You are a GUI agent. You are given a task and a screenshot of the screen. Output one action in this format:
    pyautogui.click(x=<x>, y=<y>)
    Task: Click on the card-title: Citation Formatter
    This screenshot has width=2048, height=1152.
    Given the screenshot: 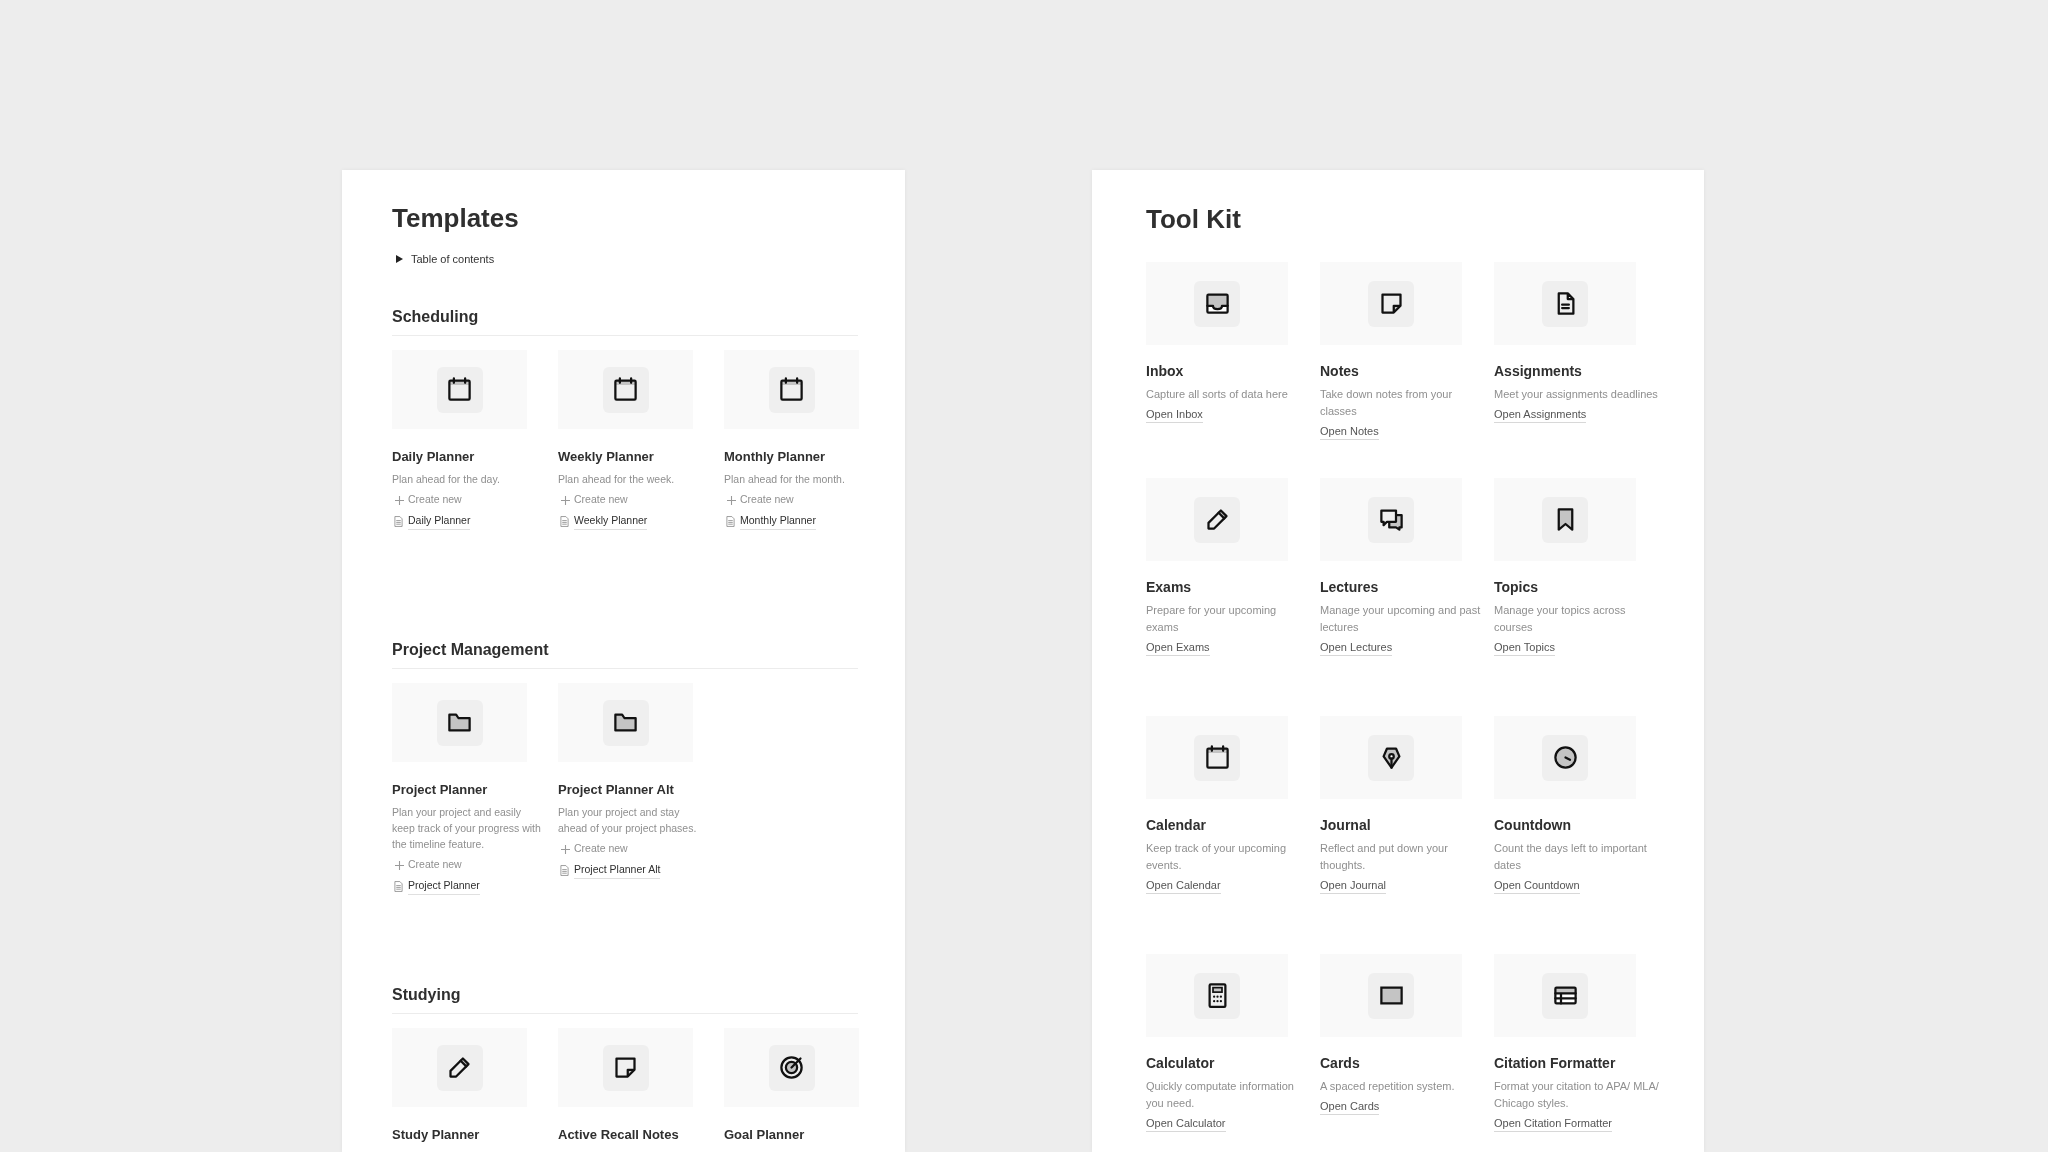 What is the action you would take?
    pyautogui.click(x=1555, y=1063)
    